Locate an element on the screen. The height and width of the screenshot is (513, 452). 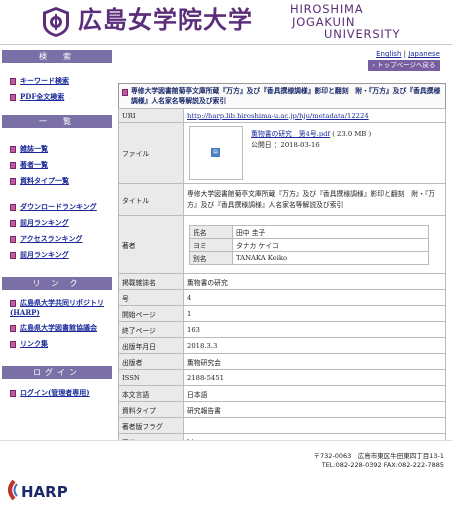
sidebar-item-prev-month-ranking-2: 前月ランキング is located at coordinates (57, 255).